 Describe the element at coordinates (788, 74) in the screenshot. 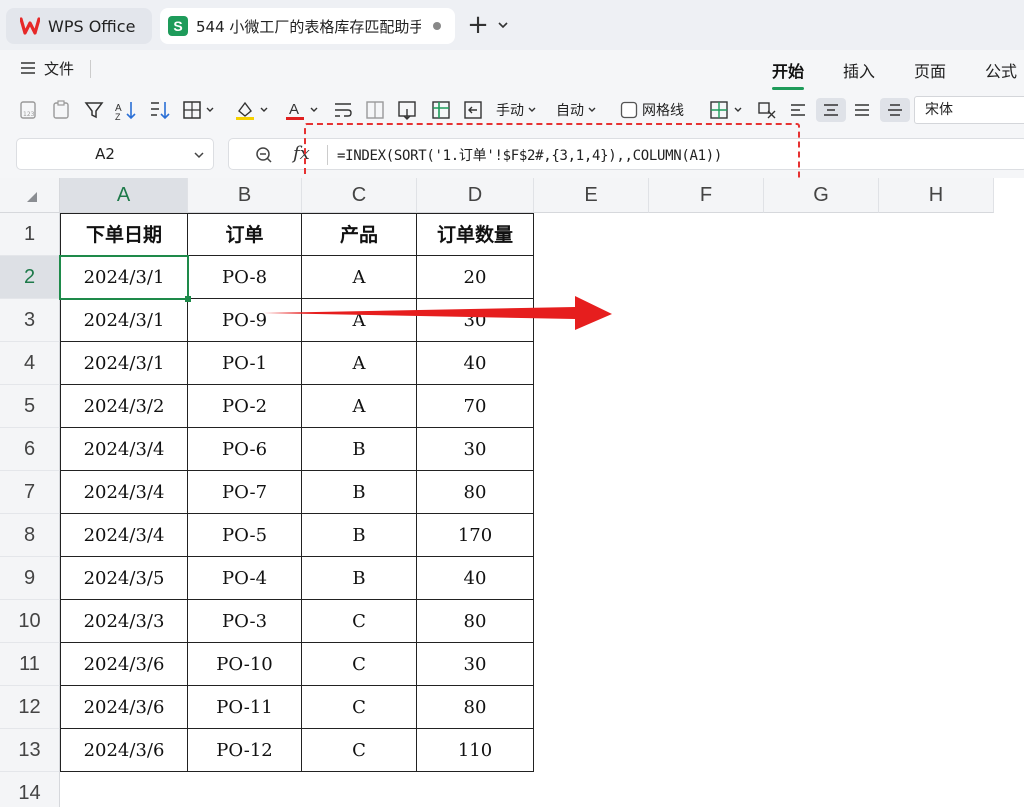

I see `ribbon-tab-home: 开始` at that location.